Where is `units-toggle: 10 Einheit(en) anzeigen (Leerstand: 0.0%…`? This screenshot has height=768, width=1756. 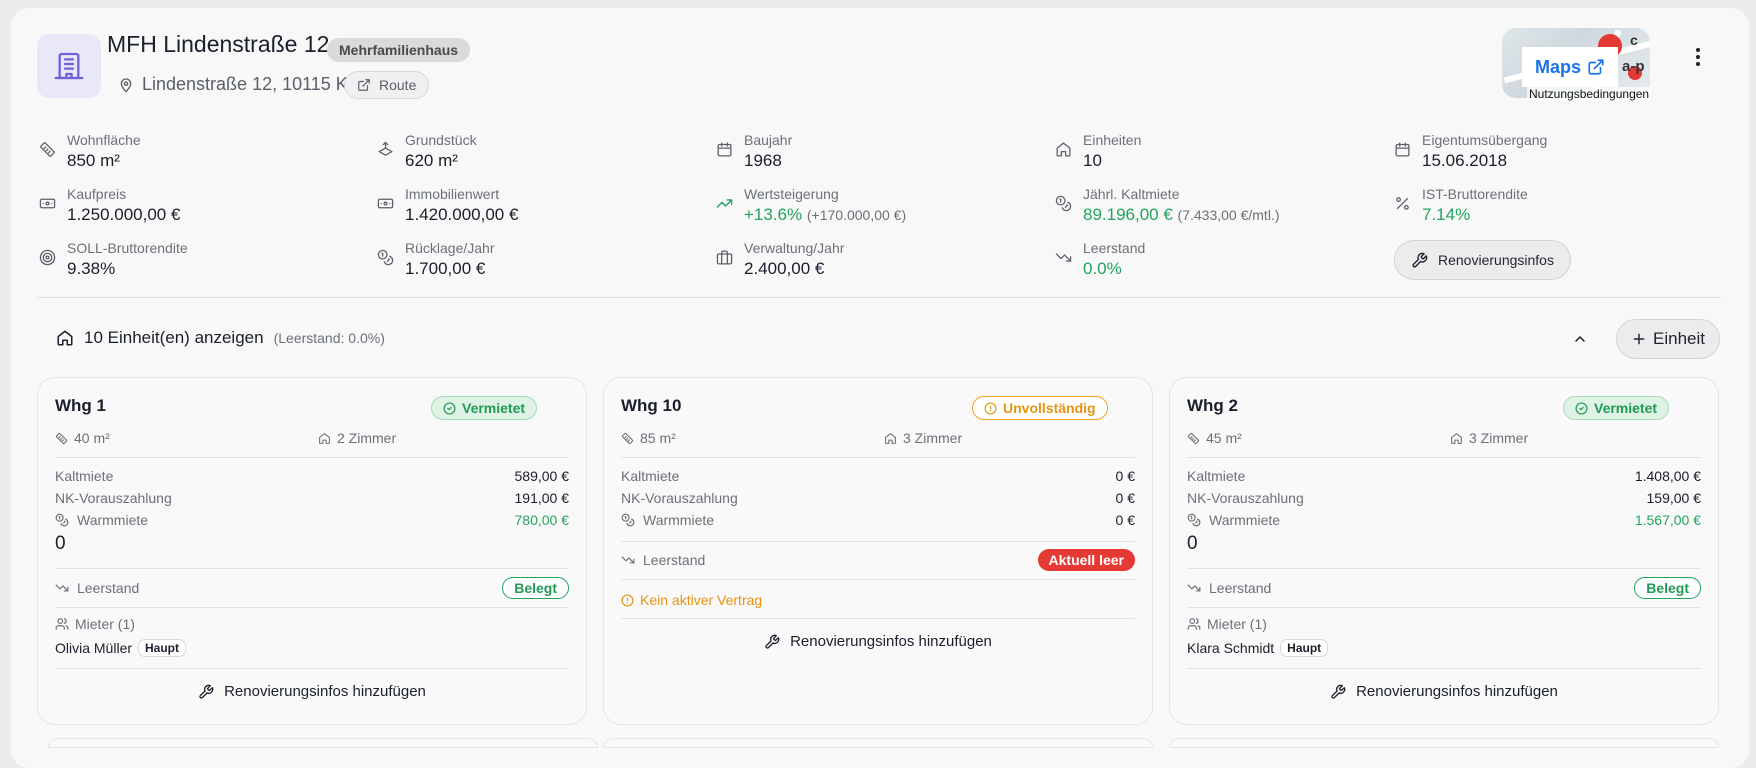 units-toggle: 10 Einheit(en) anzeigen (Leerstand: 0.0%… is located at coordinates (220, 338).